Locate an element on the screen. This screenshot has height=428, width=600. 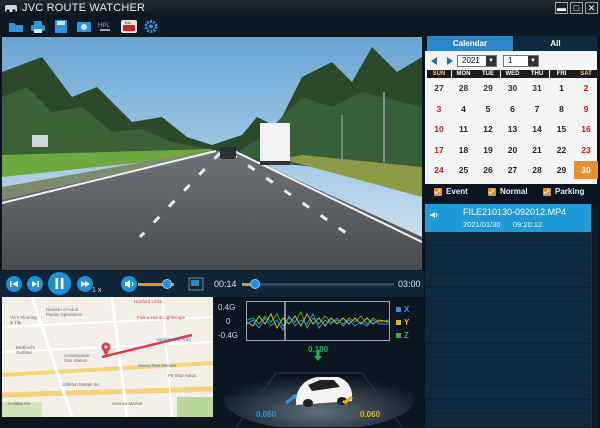
map-label: Holiday Inn is located at coordinates (19, 403).